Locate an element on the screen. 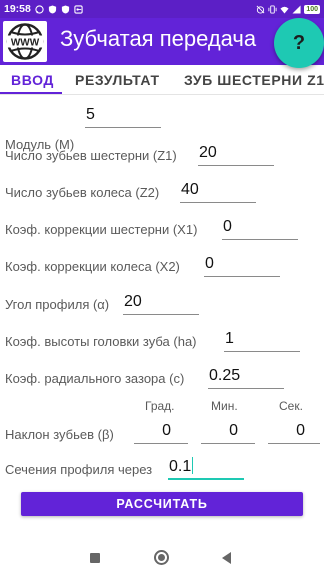  c-input: 0.25 is located at coordinates (246, 377).